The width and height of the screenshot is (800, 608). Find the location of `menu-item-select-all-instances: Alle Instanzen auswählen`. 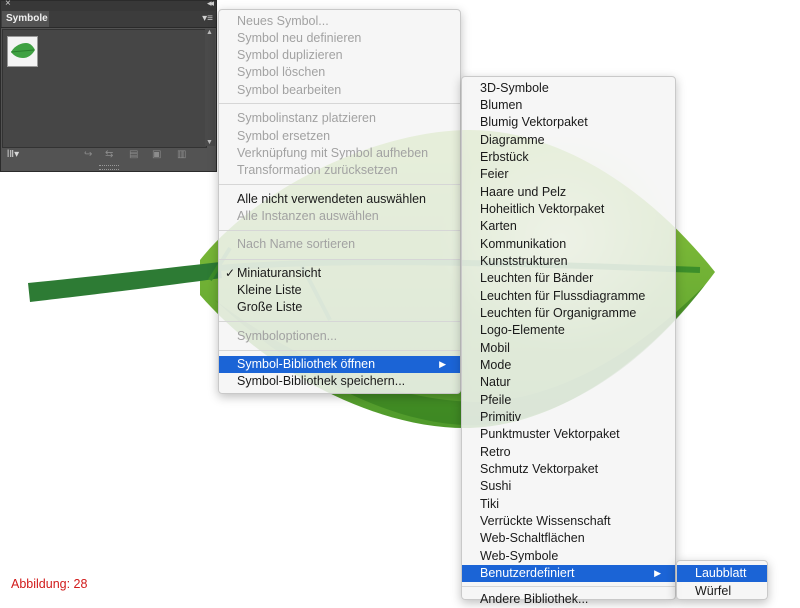

menu-item-select-all-instances: Alle Instanzen auswählen is located at coordinates (339, 216).